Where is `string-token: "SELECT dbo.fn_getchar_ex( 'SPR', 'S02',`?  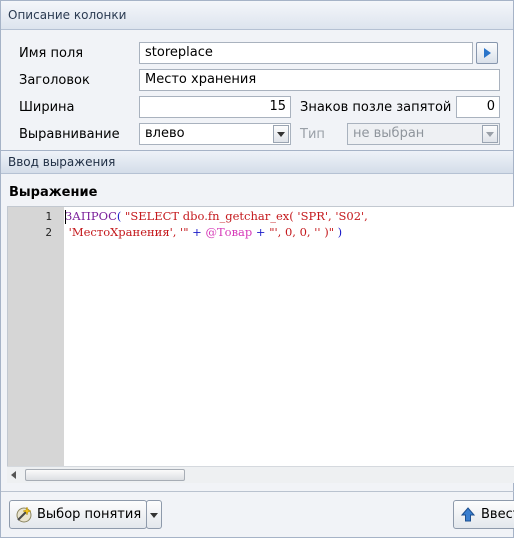
string-token: "SELECT dbo.fn_getchar_ex( 'SPR', 'S02', is located at coordinates (246, 216).